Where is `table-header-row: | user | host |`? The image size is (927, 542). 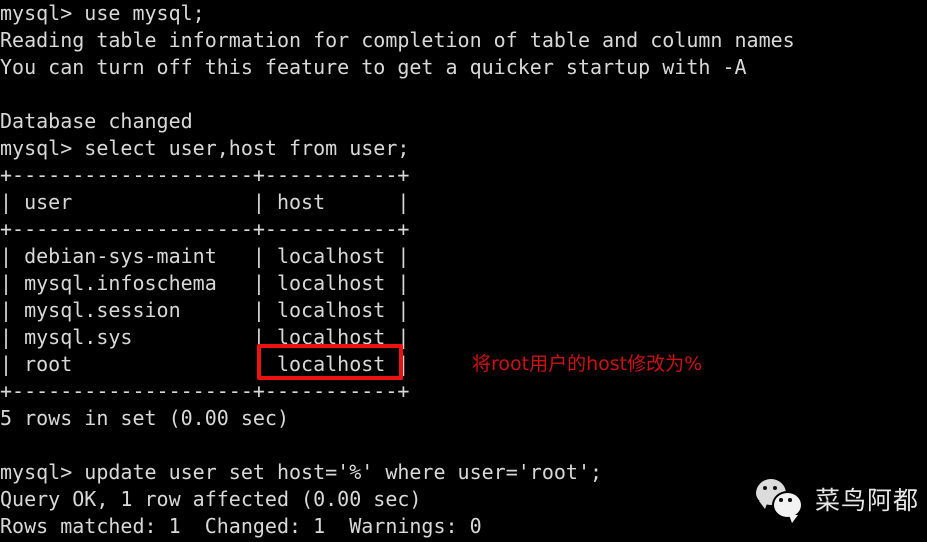
table-header-row: | user | host | is located at coordinates (205, 202).